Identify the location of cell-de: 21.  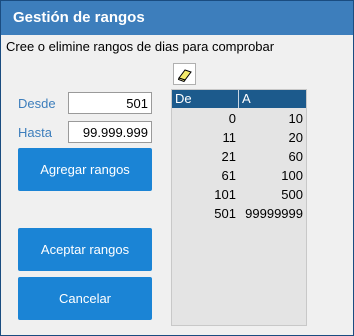
(228, 156).